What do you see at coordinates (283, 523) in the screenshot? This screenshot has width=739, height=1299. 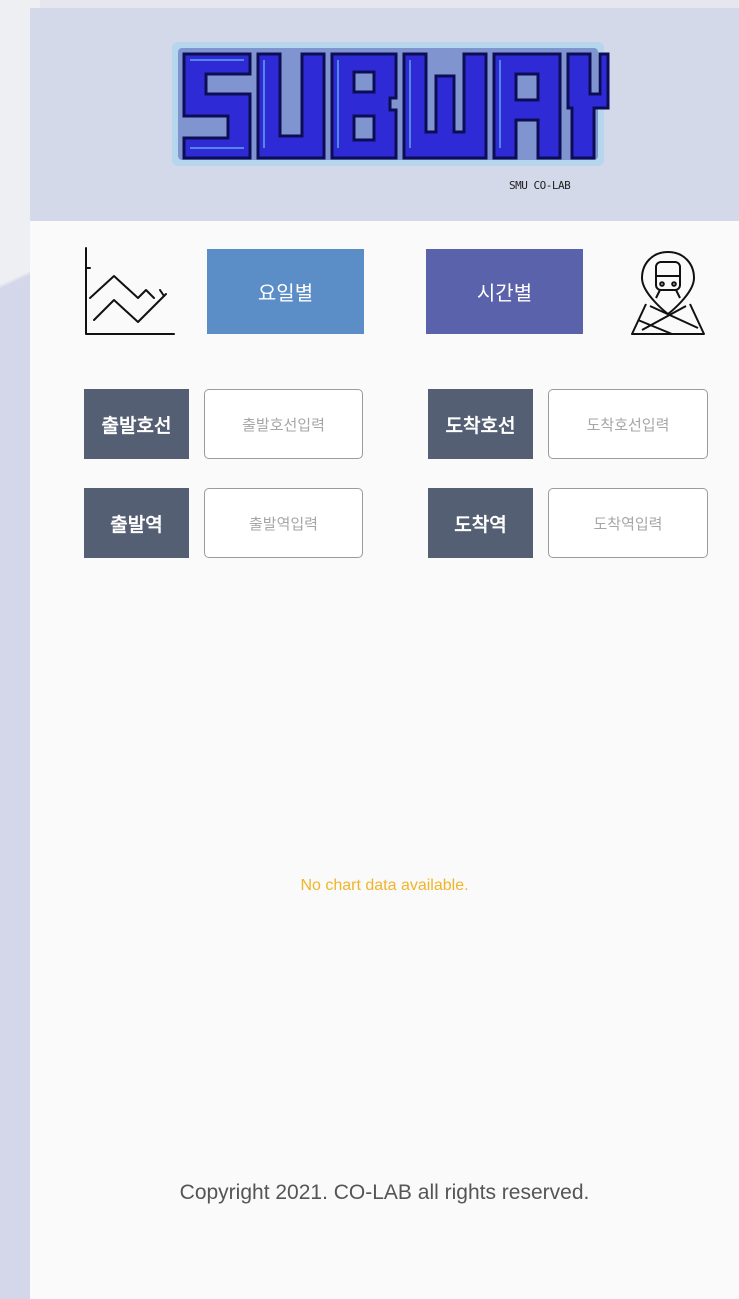 I see `departure-station-input: 출발역입력` at bounding box center [283, 523].